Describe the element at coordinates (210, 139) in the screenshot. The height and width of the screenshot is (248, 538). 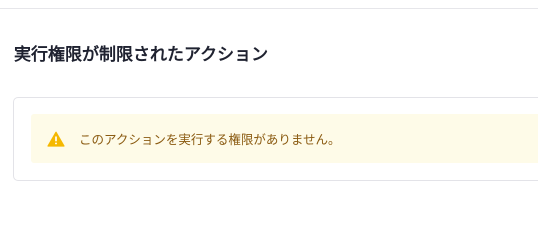
I see `alert-message: このアクションを実行する権限がありません。` at that location.